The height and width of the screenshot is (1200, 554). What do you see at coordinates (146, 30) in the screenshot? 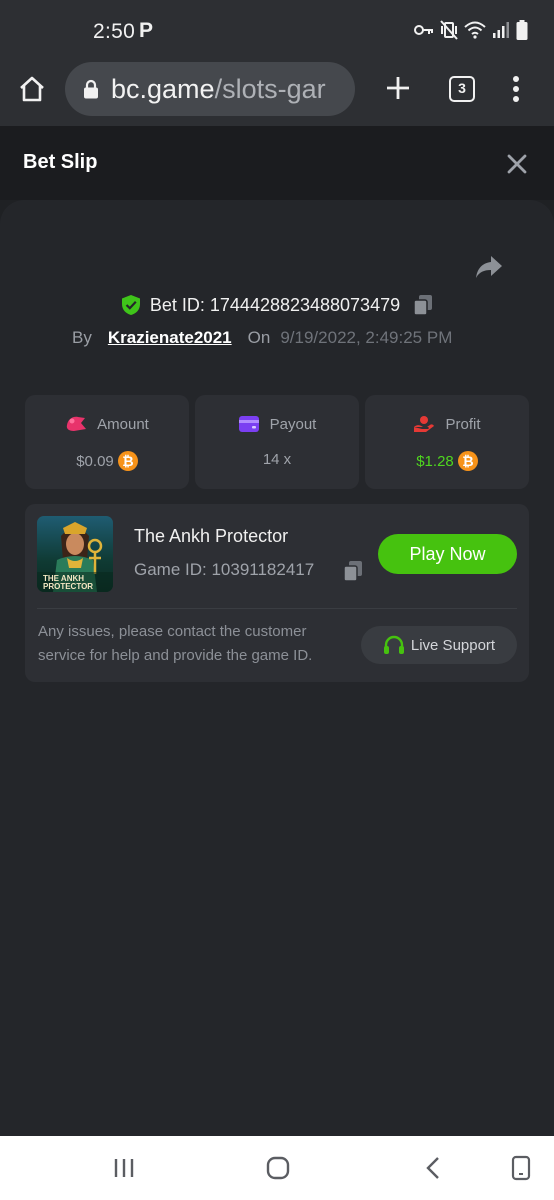
I see `notification-p-icon: P` at bounding box center [146, 30].